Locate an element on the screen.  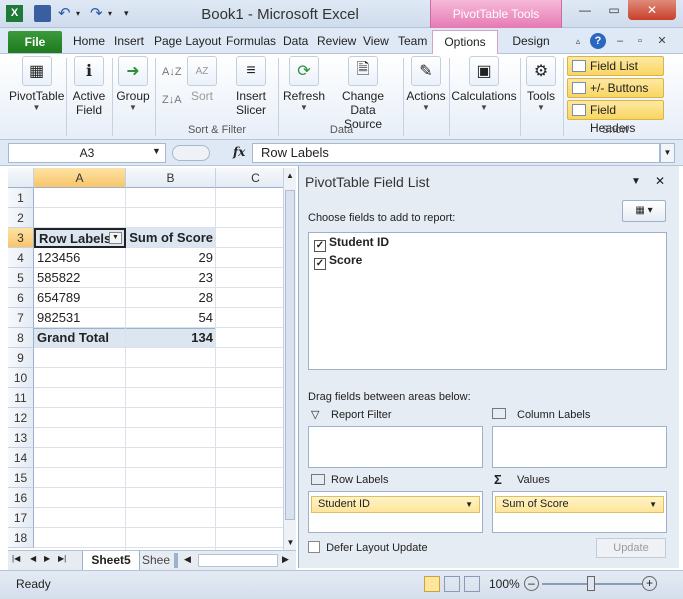
tab-formulas: Formulas is located at coordinates (251, 41).